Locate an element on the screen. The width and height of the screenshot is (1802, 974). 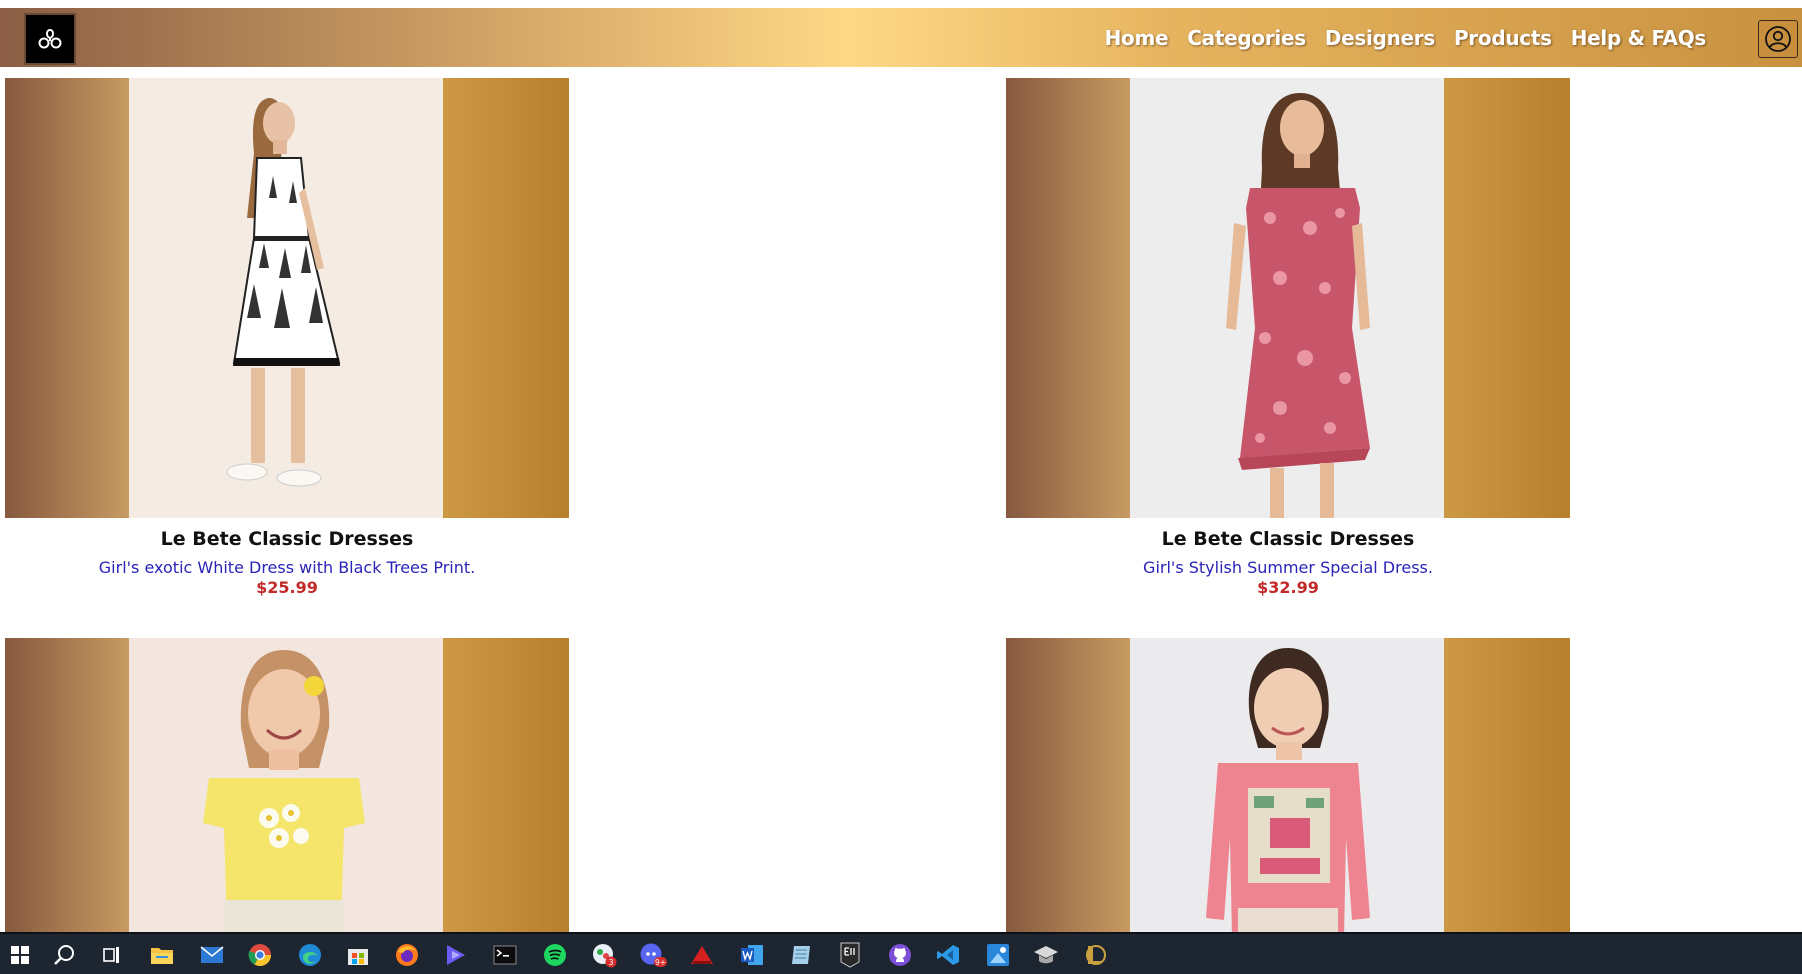
girl-yellow-flower-top-photo is located at coordinates (286, 788).